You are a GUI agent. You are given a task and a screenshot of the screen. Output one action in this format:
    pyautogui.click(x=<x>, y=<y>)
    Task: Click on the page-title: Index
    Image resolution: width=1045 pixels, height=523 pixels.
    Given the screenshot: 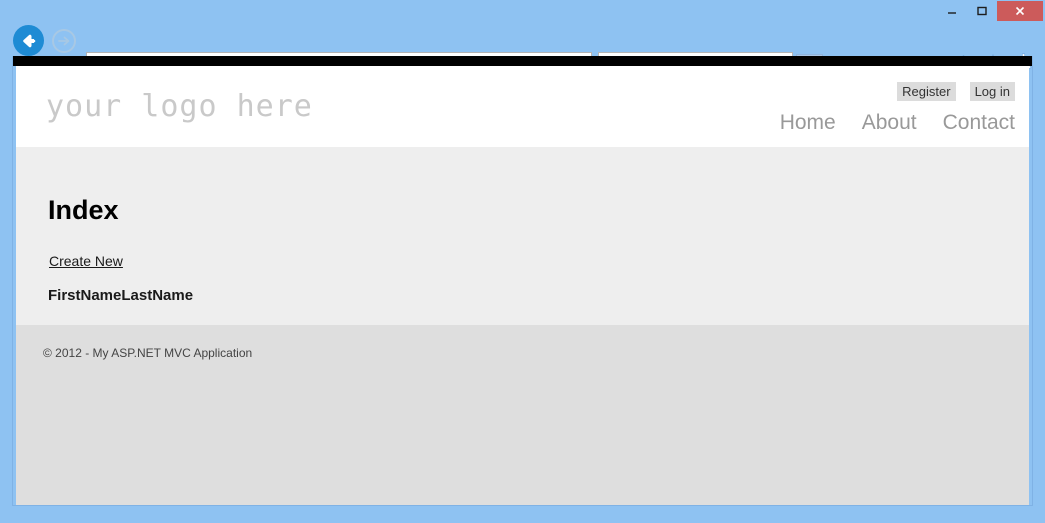 What is the action you would take?
    pyautogui.click(x=83, y=210)
    